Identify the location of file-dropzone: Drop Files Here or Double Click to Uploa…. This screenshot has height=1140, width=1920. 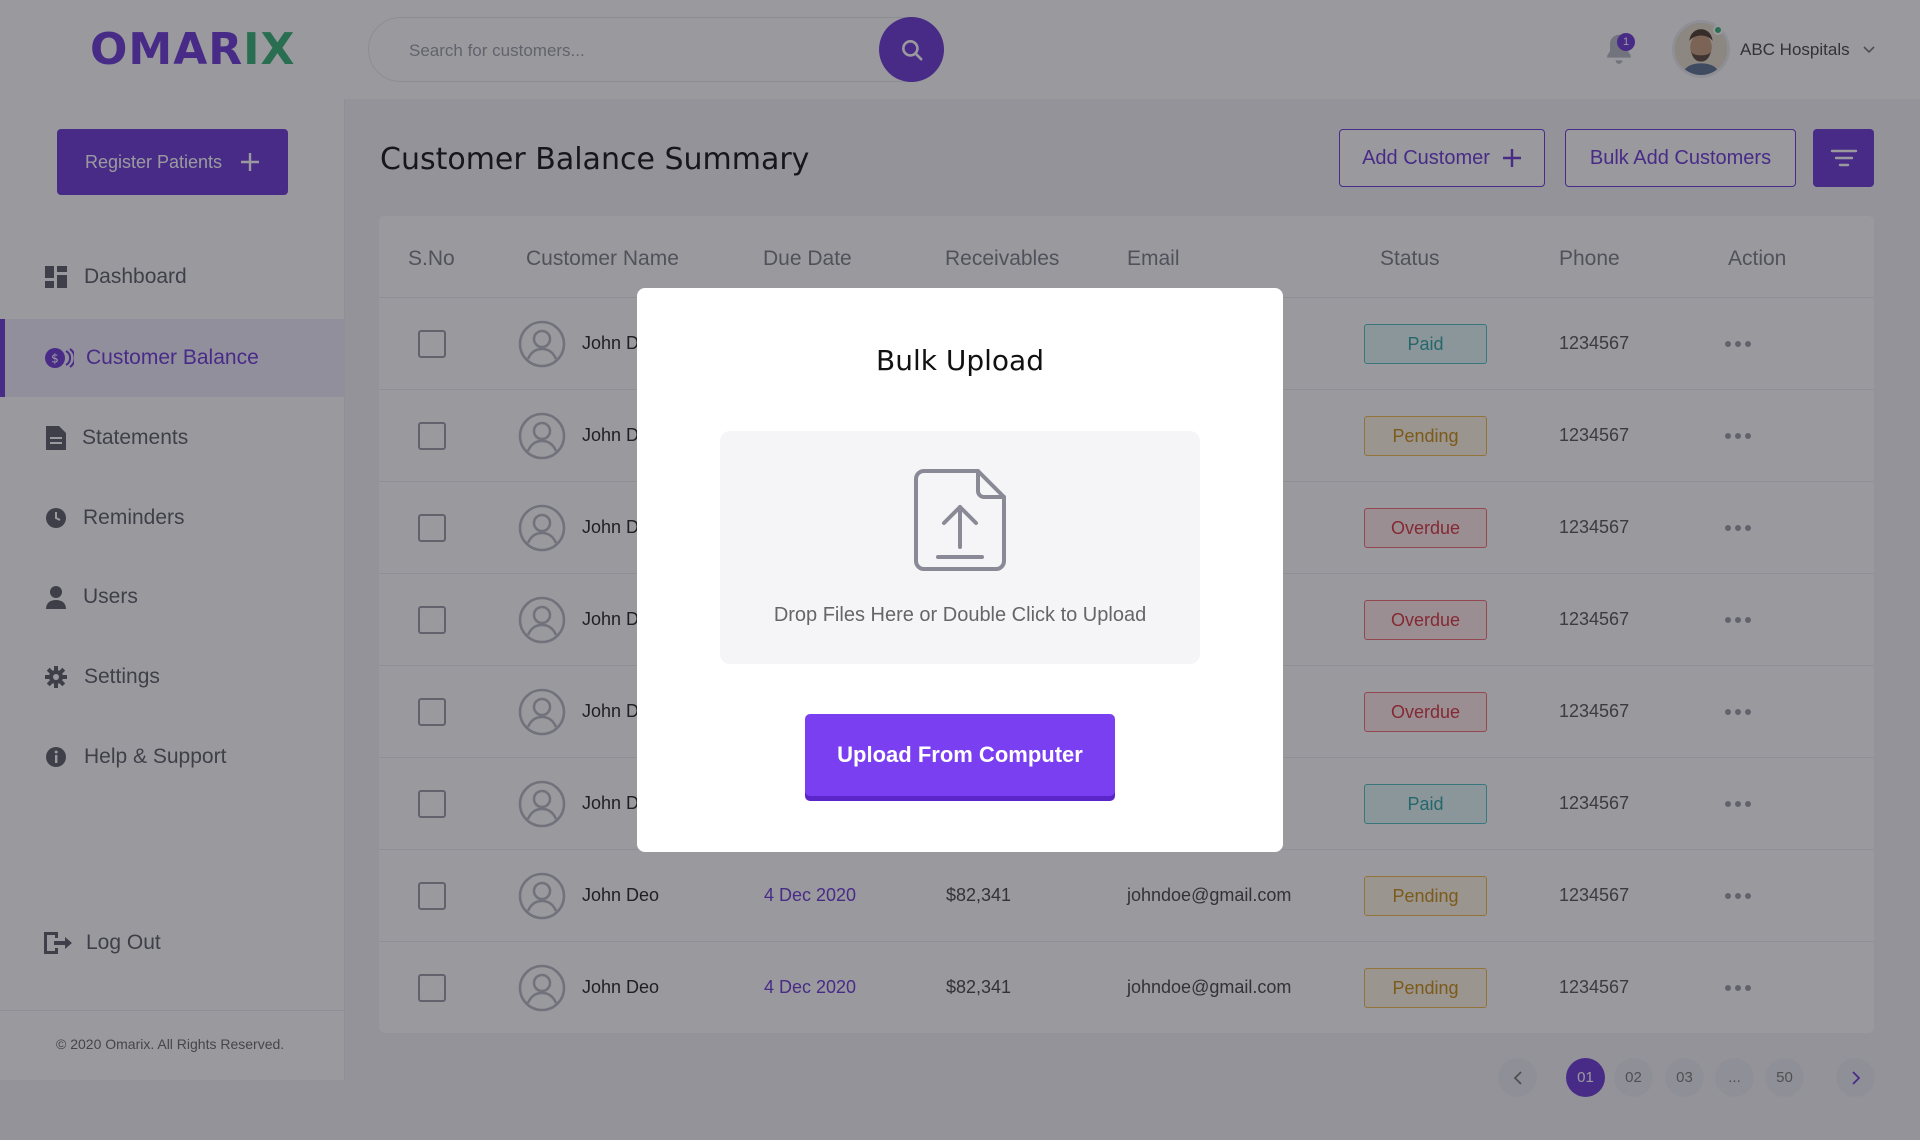
(960, 547).